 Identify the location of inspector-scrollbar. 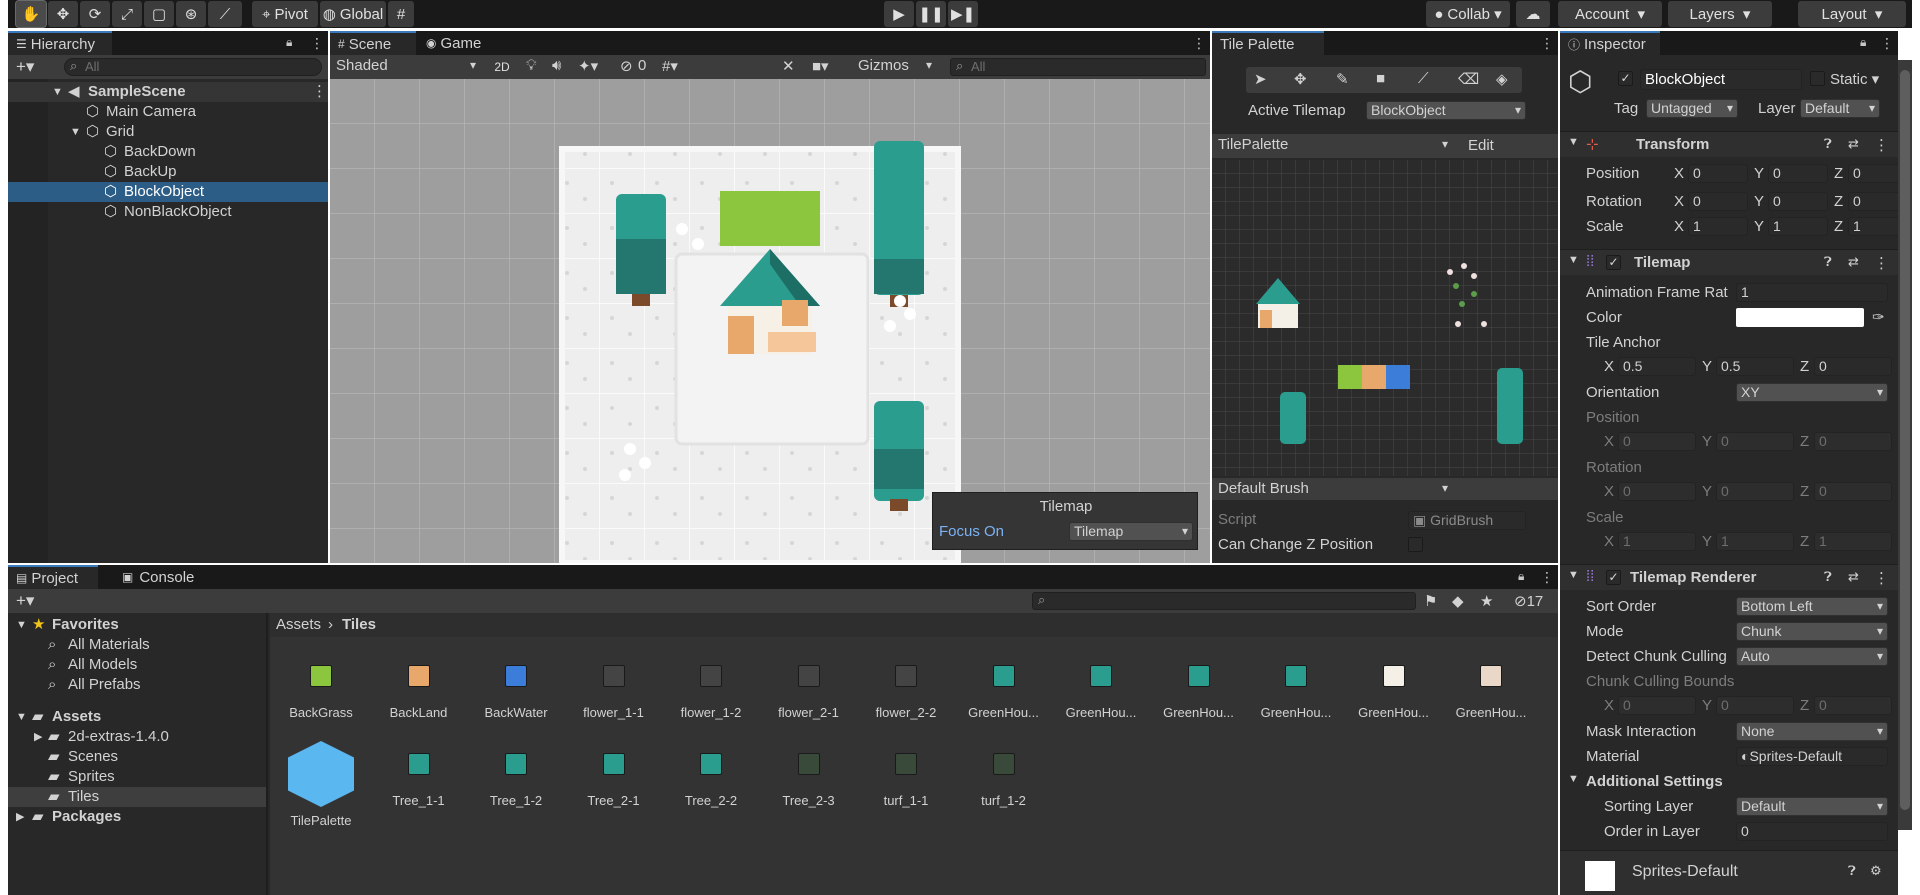
(1905, 445).